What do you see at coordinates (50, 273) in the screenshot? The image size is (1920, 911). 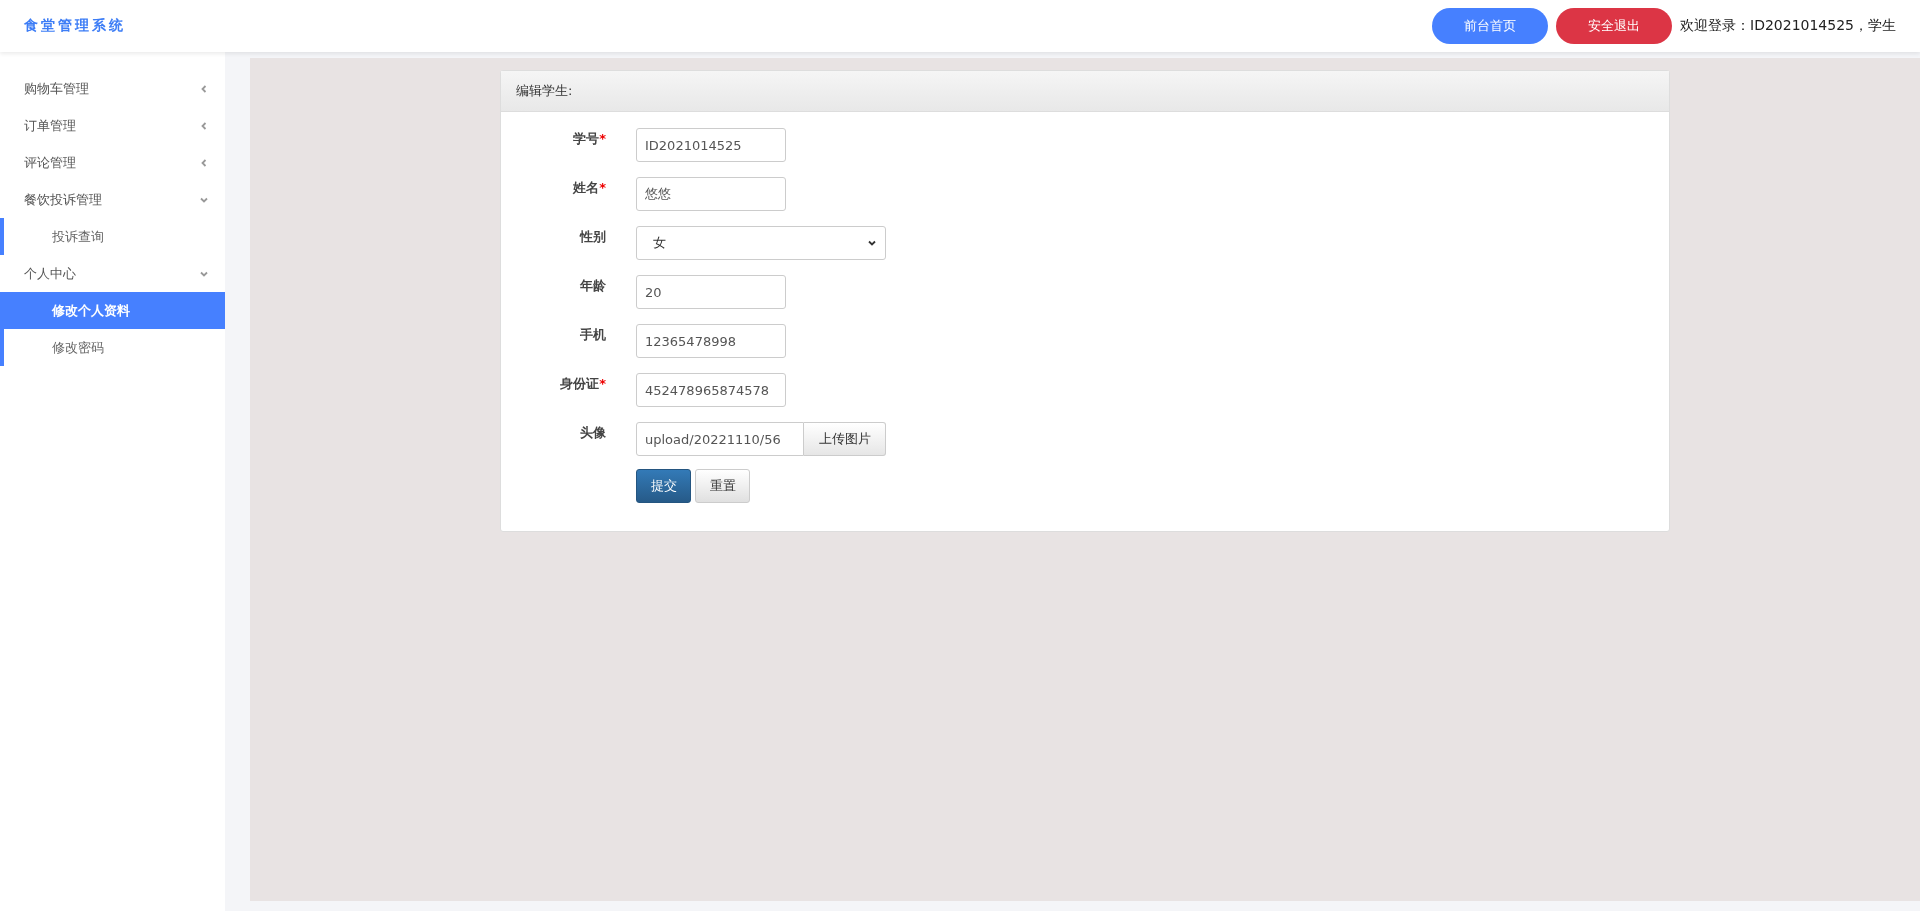 I see `sidebar-item-label: 个人中心` at bounding box center [50, 273].